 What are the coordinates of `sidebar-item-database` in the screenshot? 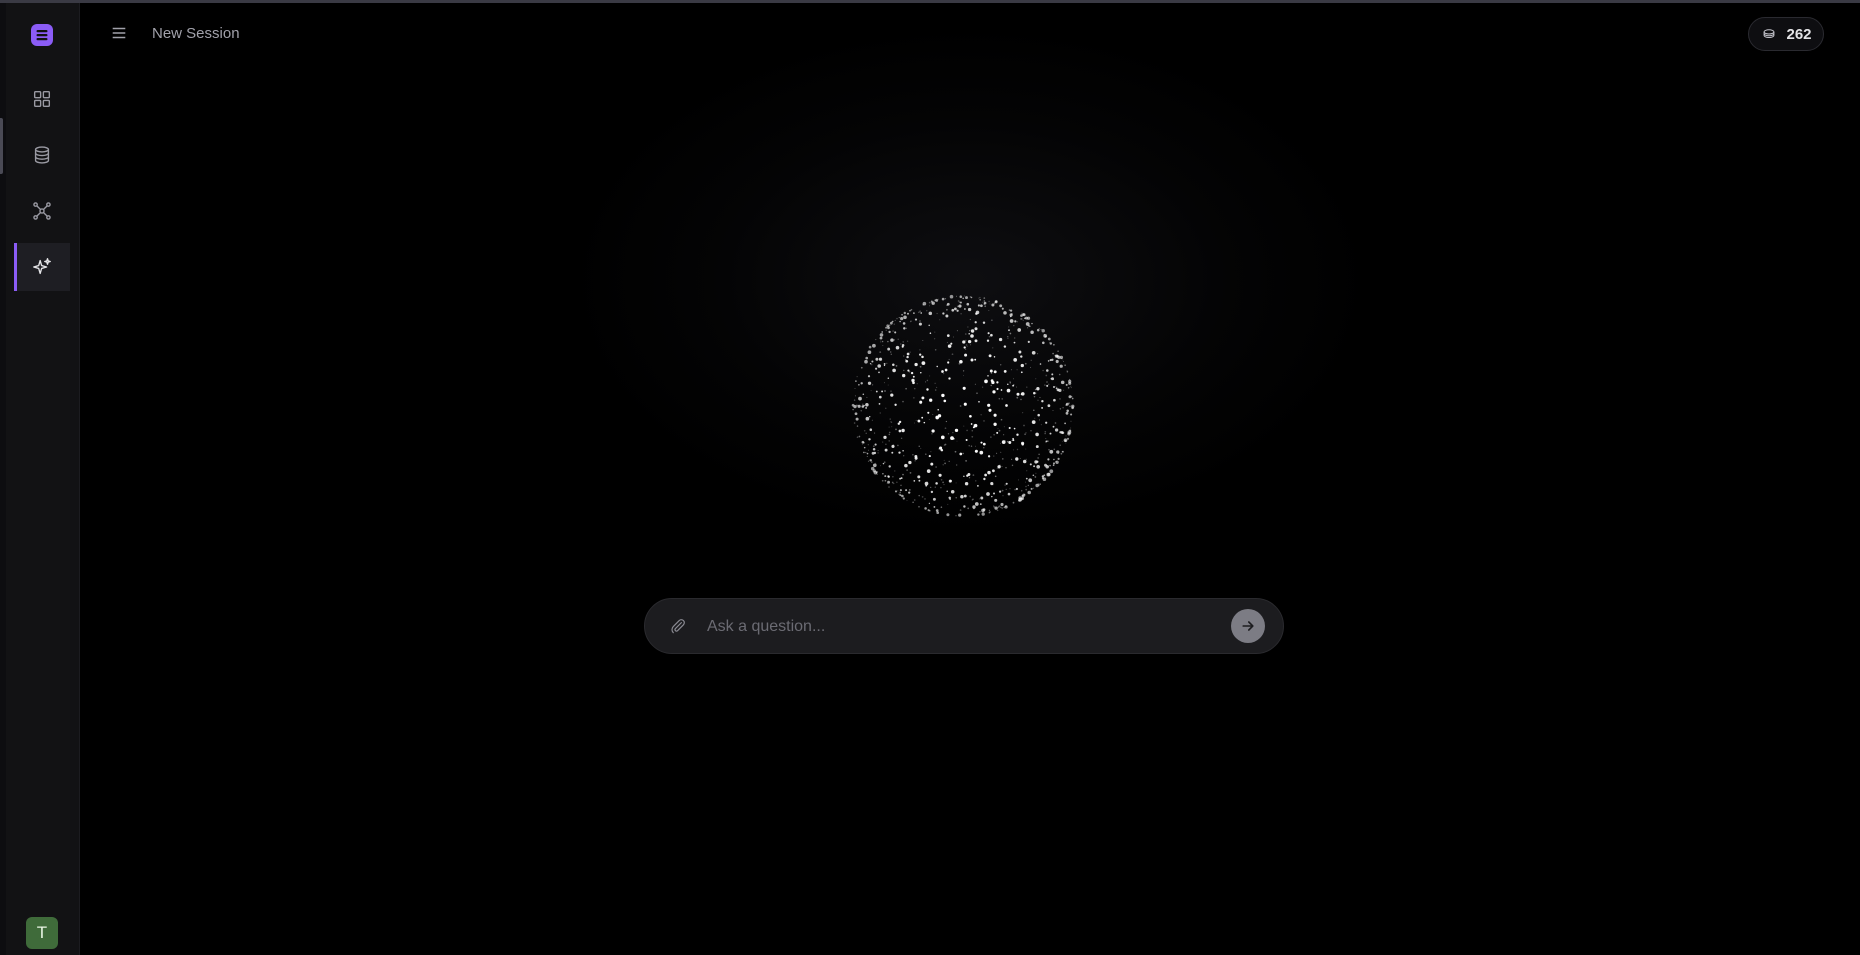 It's located at (42, 155).